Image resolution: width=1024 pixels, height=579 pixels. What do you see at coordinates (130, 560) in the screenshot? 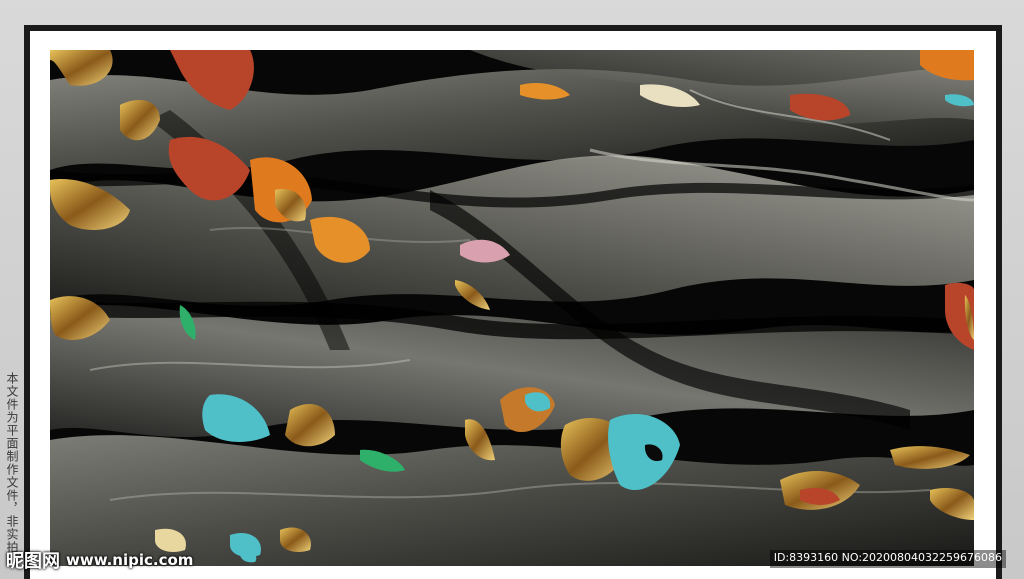
I see `watermark-url: www.nipic.com` at bounding box center [130, 560].